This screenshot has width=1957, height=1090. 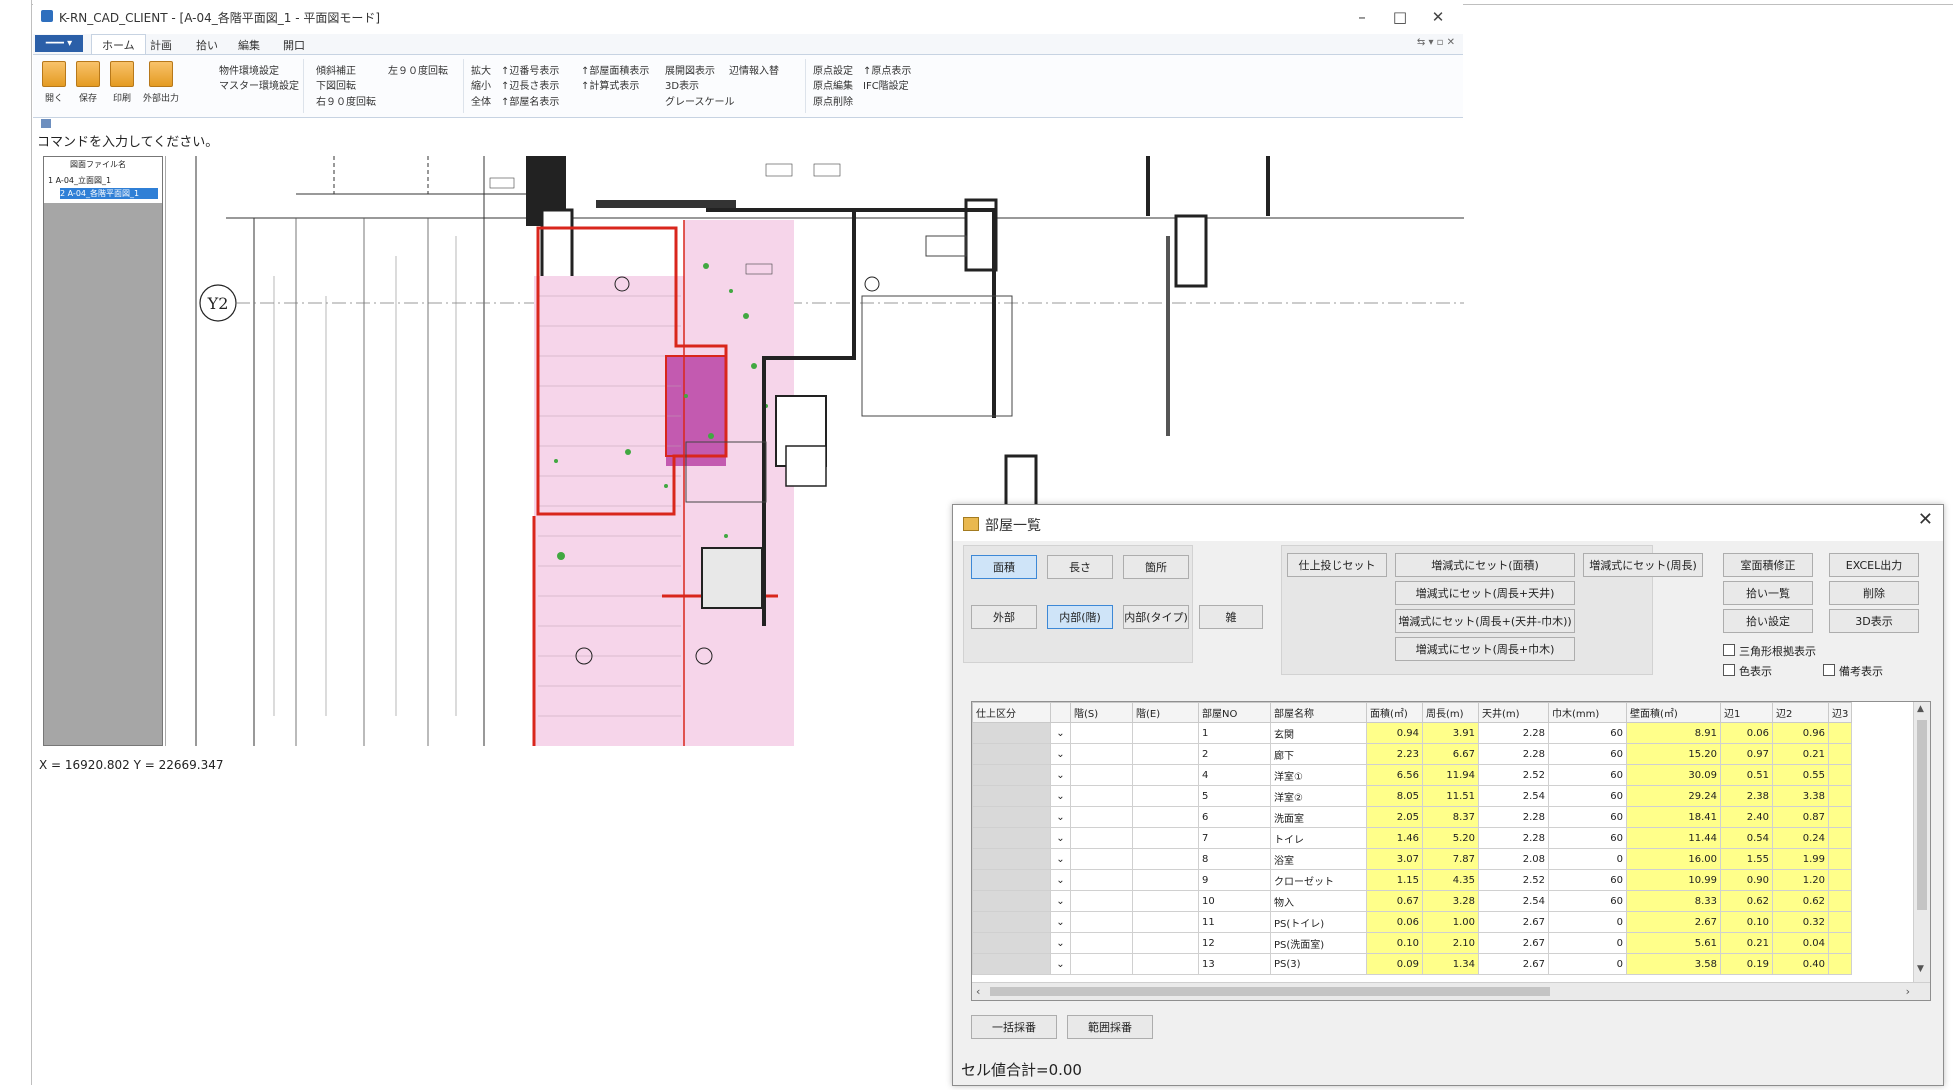 What do you see at coordinates (700, 100) in the screenshot?
I see `grayscale-button: グレースケール` at bounding box center [700, 100].